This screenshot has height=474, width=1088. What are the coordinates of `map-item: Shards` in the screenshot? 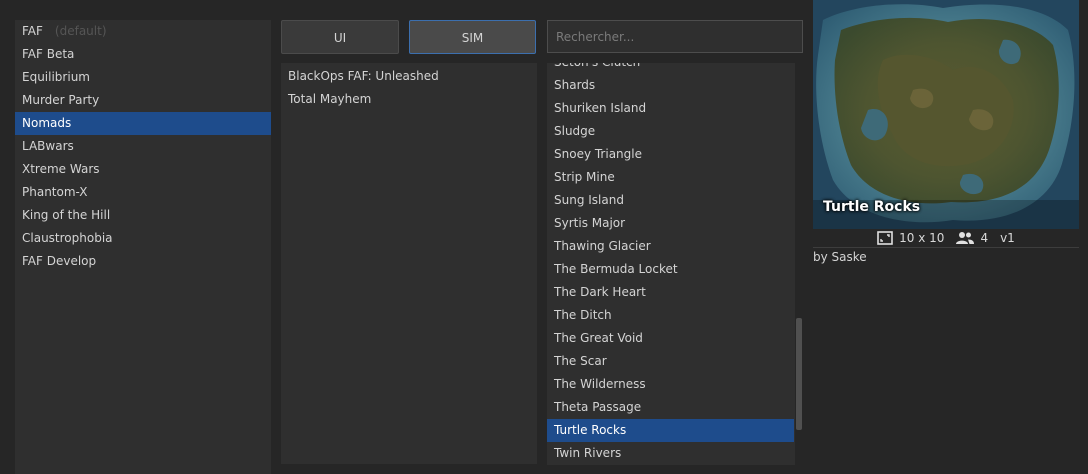 It's located at (670, 85).